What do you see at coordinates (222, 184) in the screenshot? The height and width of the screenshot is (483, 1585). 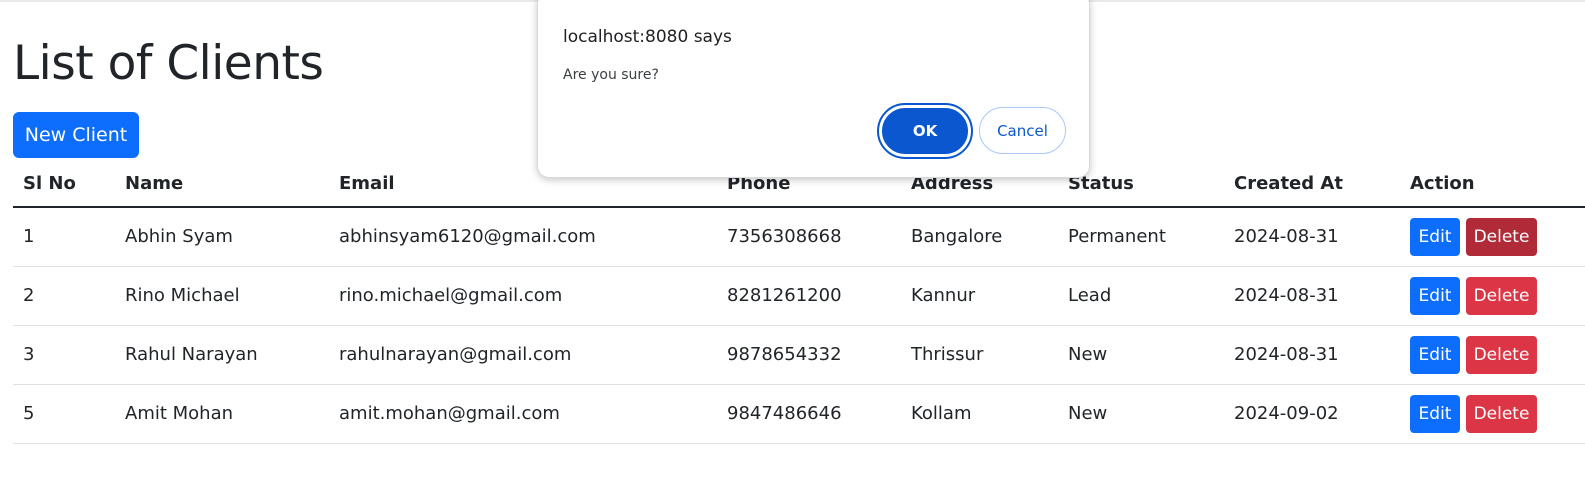 I see `header-name: Name` at bounding box center [222, 184].